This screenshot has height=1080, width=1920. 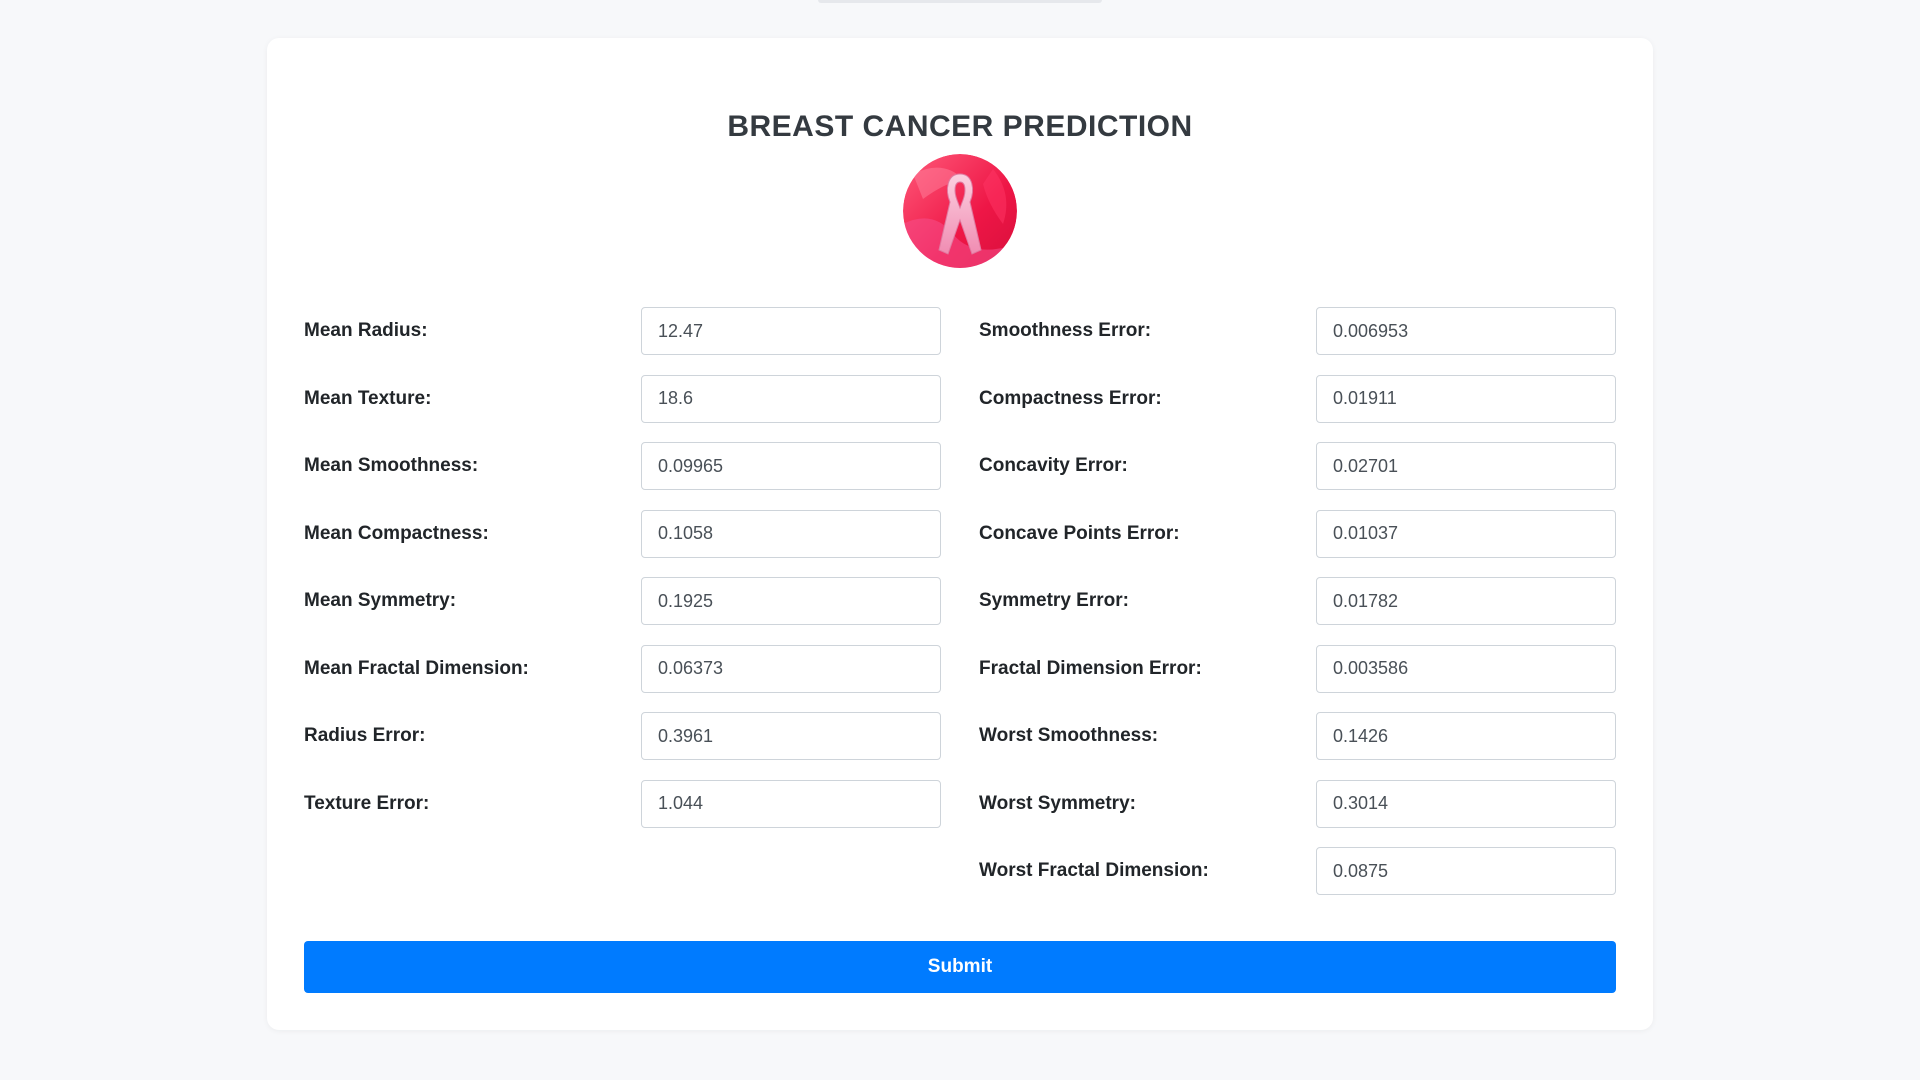 What do you see at coordinates (1466, 601) in the screenshot?
I see `symmetry-error-input` at bounding box center [1466, 601].